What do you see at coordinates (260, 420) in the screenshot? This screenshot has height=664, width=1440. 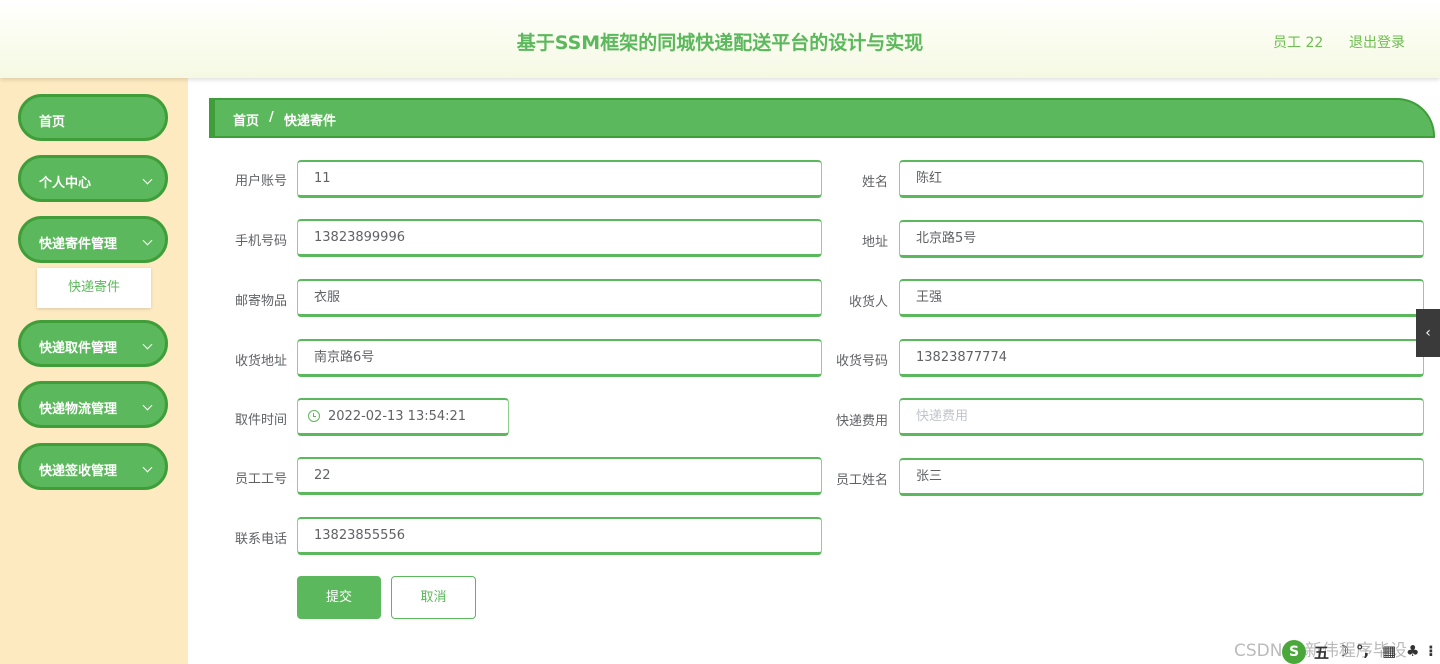 I see `pickup-time-label: 取件时间` at bounding box center [260, 420].